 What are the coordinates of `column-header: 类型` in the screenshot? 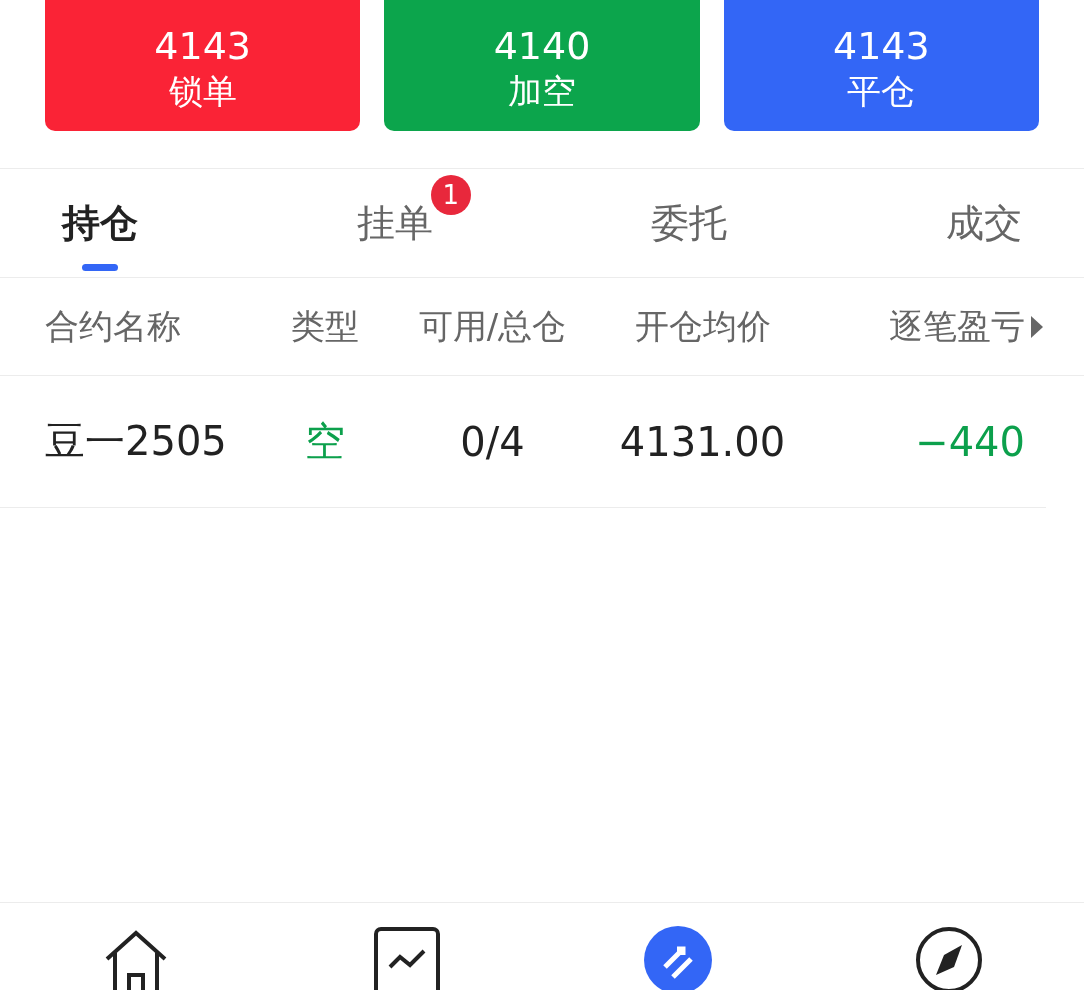 It's located at (325, 326).